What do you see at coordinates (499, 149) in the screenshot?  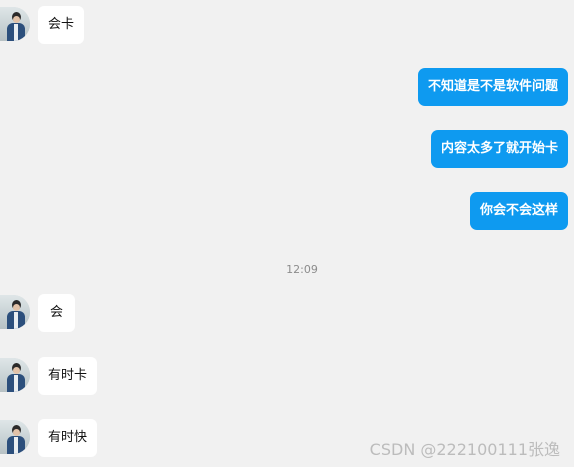 I see `outgoing-message-bubble: 内容太多了就开始卡` at bounding box center [499, 149].